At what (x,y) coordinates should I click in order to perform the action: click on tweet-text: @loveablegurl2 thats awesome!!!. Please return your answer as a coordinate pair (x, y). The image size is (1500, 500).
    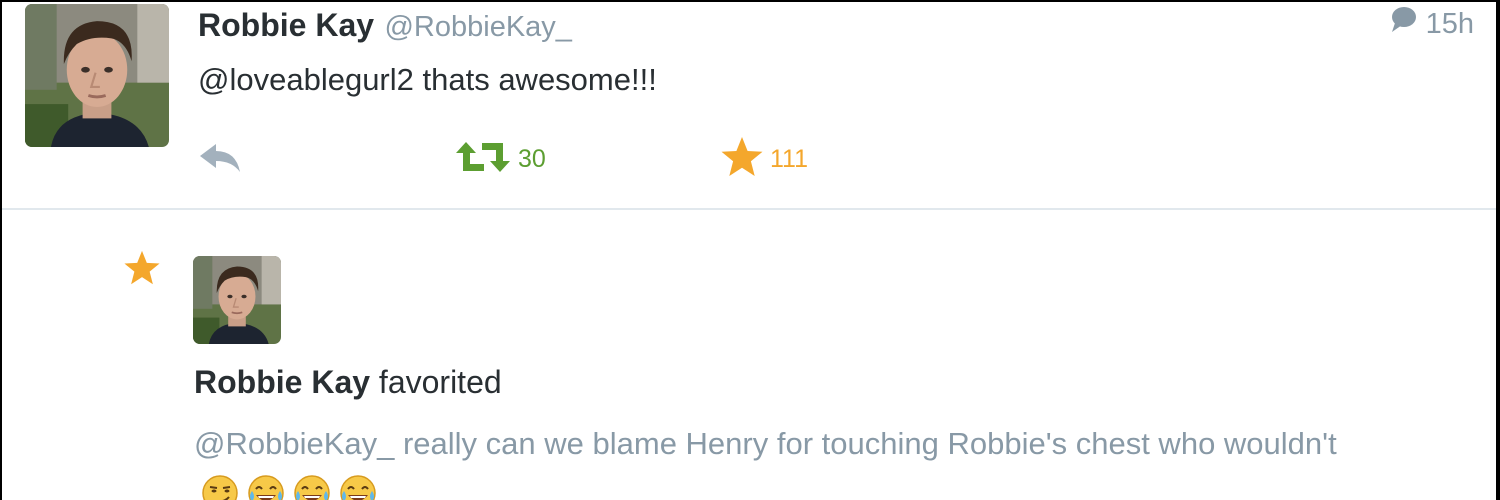
    Looking at the image, I should click on (427, 79).